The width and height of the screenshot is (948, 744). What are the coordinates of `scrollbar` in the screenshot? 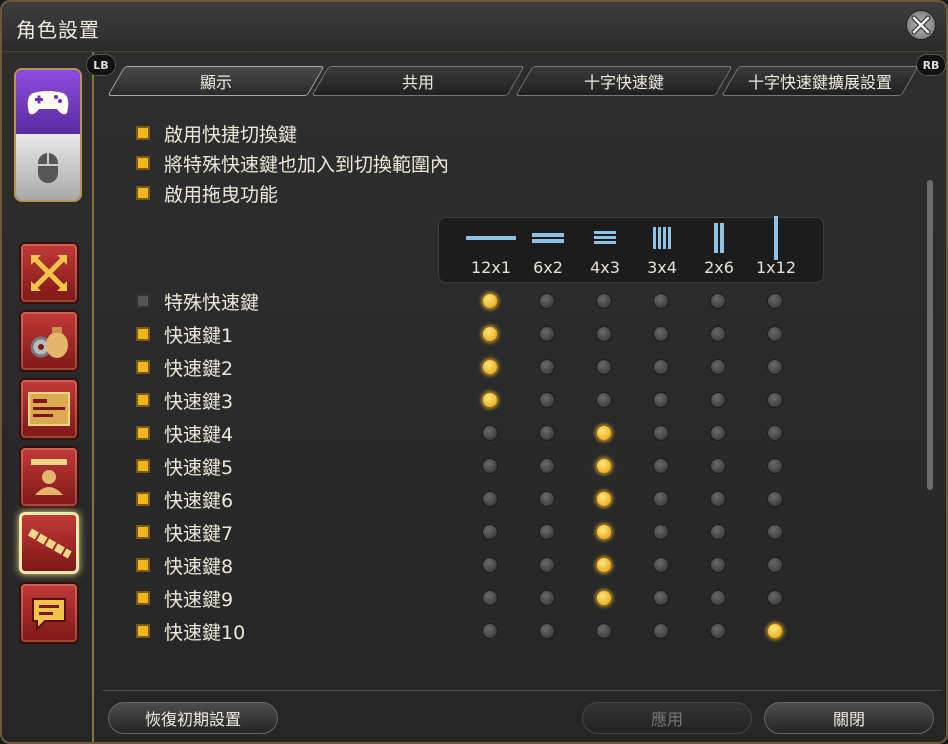 It's located at (930, 335).